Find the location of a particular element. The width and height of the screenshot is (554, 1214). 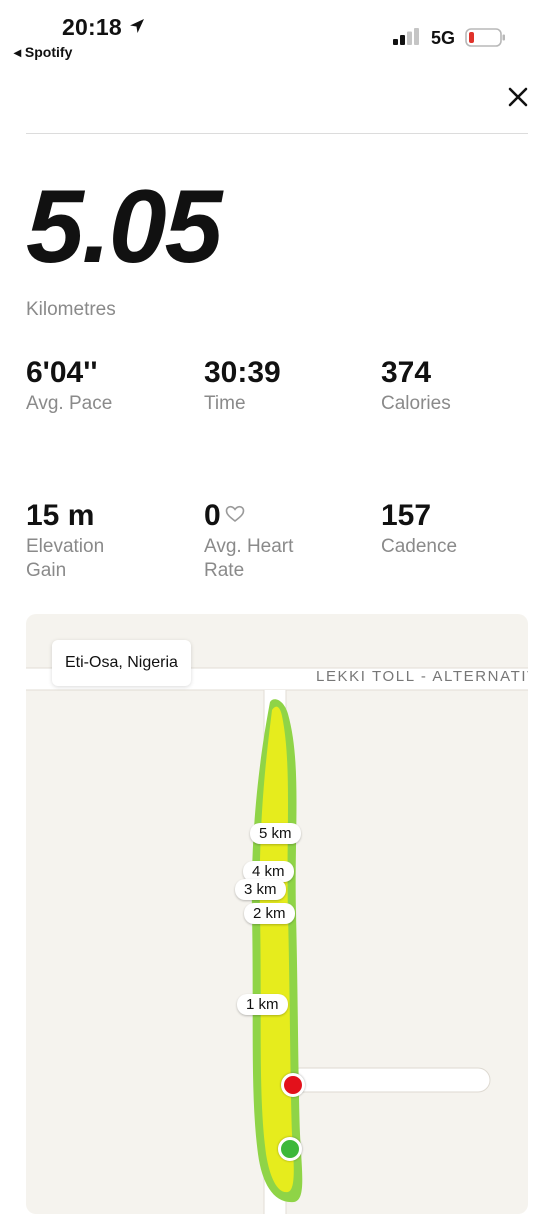

battery-icon is located at coordinates (485, 37).